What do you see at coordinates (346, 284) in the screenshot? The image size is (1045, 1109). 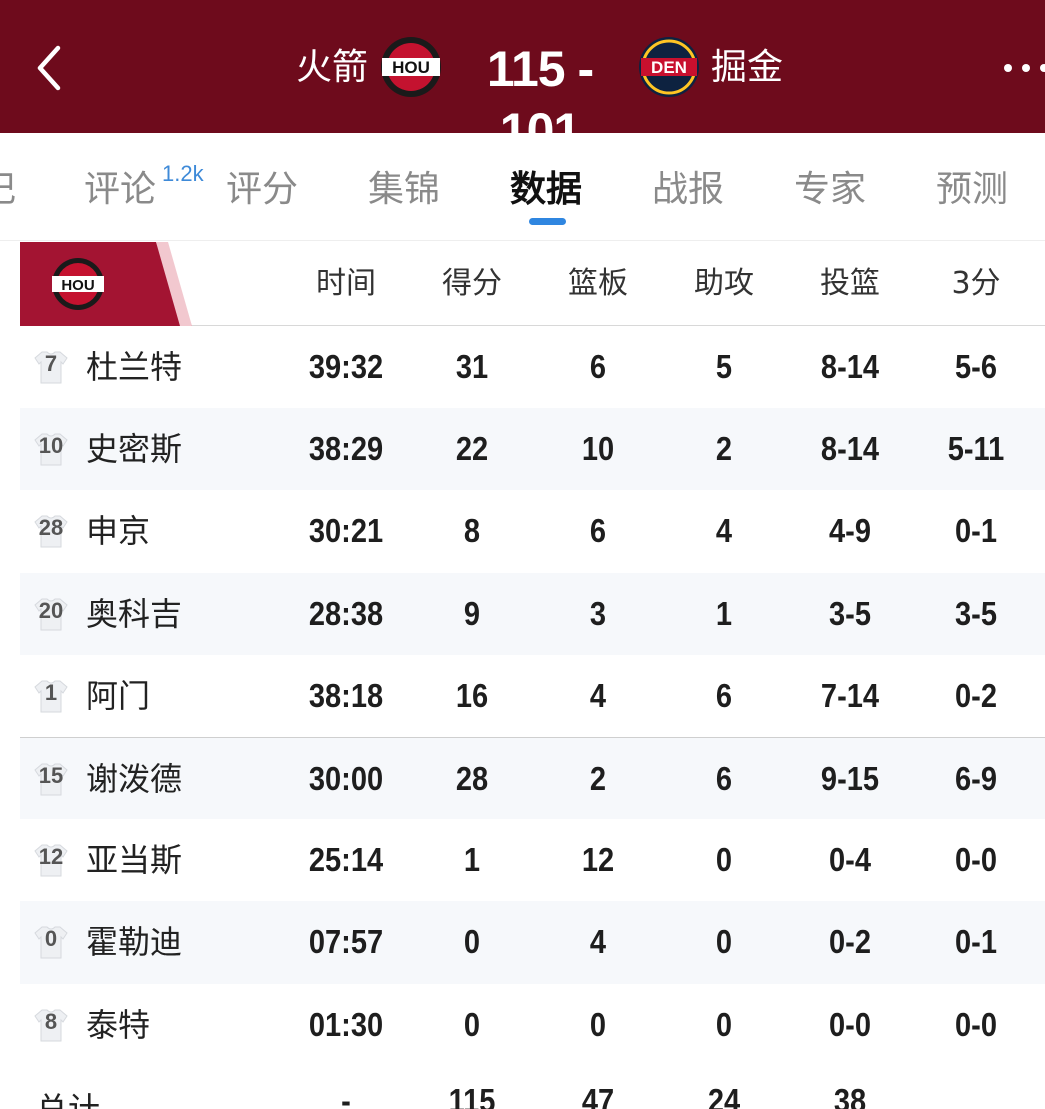 I see `column-header-minutes: 时间` at bounding box center [346, 284].